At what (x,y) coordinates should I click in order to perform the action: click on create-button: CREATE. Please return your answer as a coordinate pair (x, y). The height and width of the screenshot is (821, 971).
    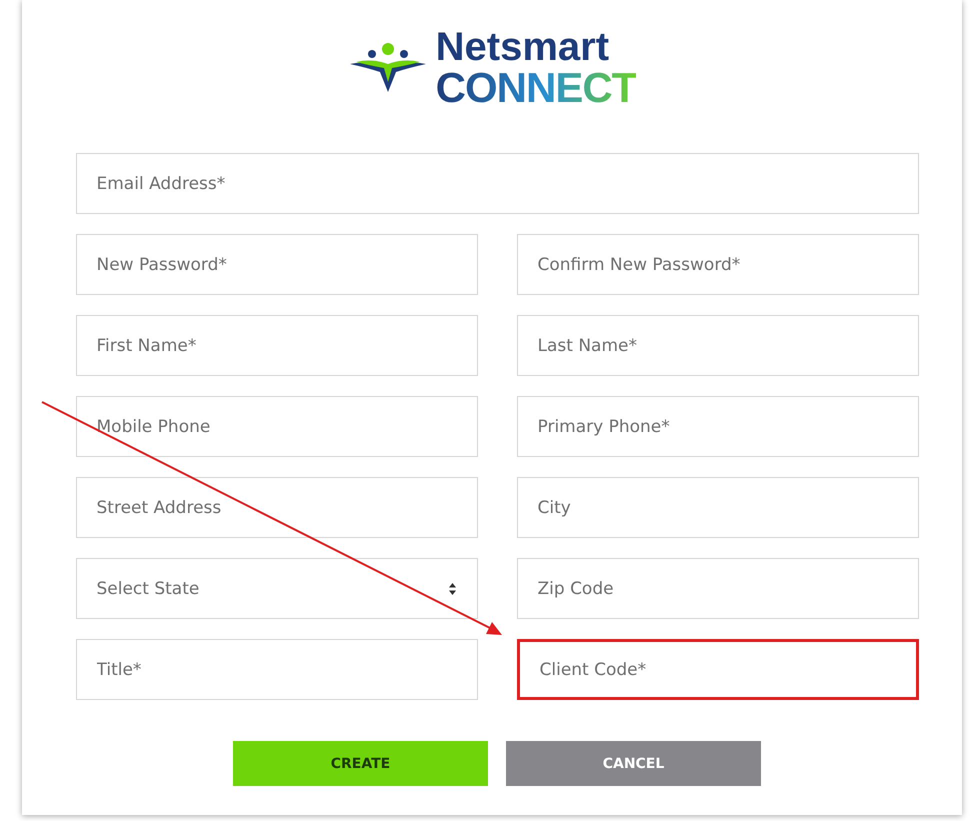
    Looking at the image, I should click on (360, 763).